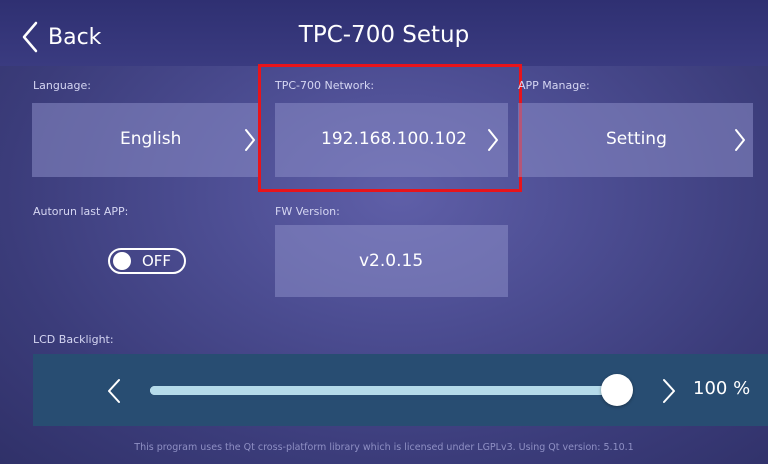 This screenshot has height=464, width=768. Describe the element at coordinates (390, 128) in the screenshot. I see `network-highlight-box` at that location.